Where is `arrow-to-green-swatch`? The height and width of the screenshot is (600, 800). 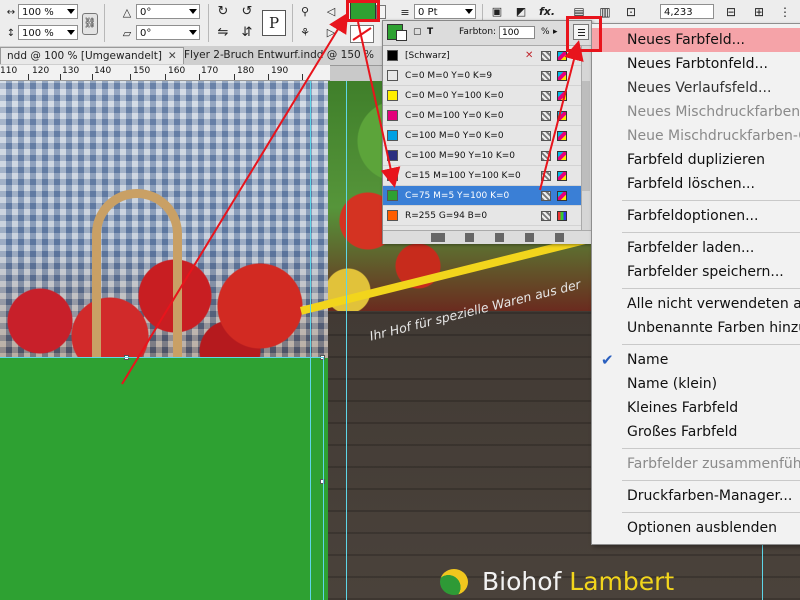
arrow-to-green-swatch is located at coordinates (379, 104).